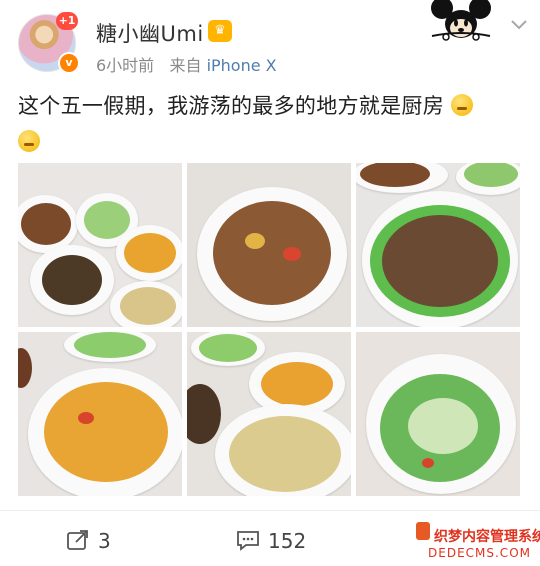 The width and height of the screenshot is (540, 566). What do you see at coordinates (423, 531) in the screenshot?
I see `watermark-logo-icon` at bounding box center [423, 531].